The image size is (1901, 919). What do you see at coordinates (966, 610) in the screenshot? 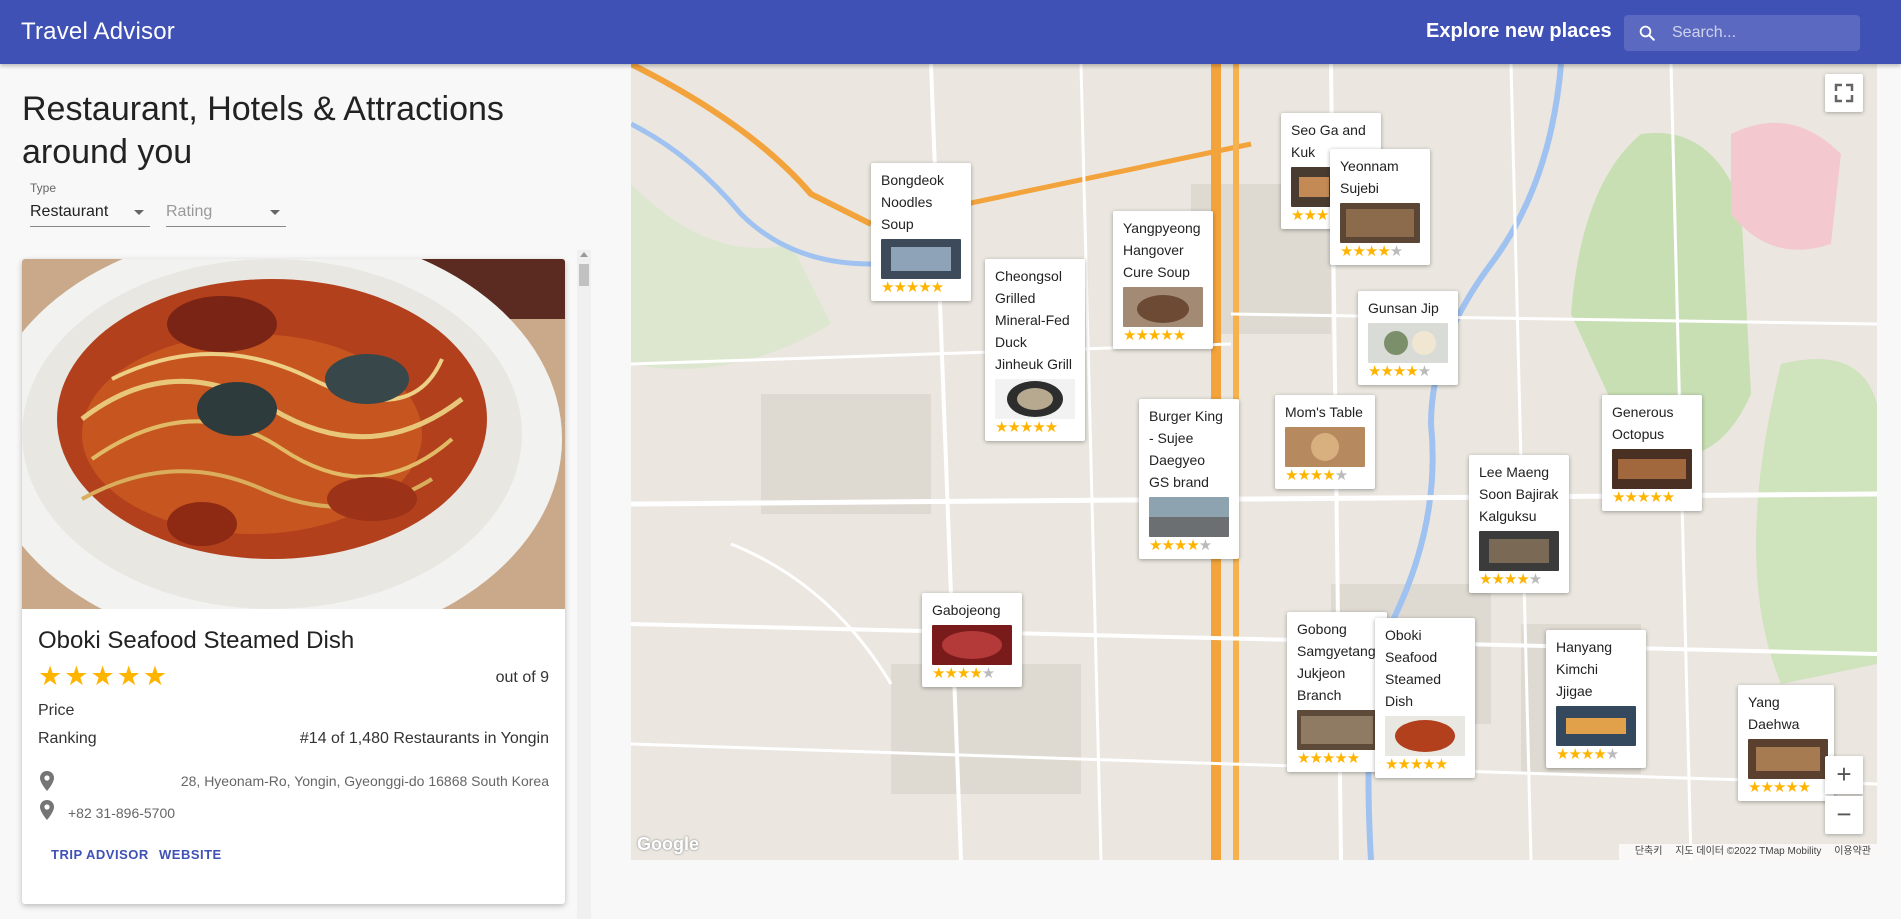
I see `marker-name: Gabojeong` at bounding box center [966, 610].